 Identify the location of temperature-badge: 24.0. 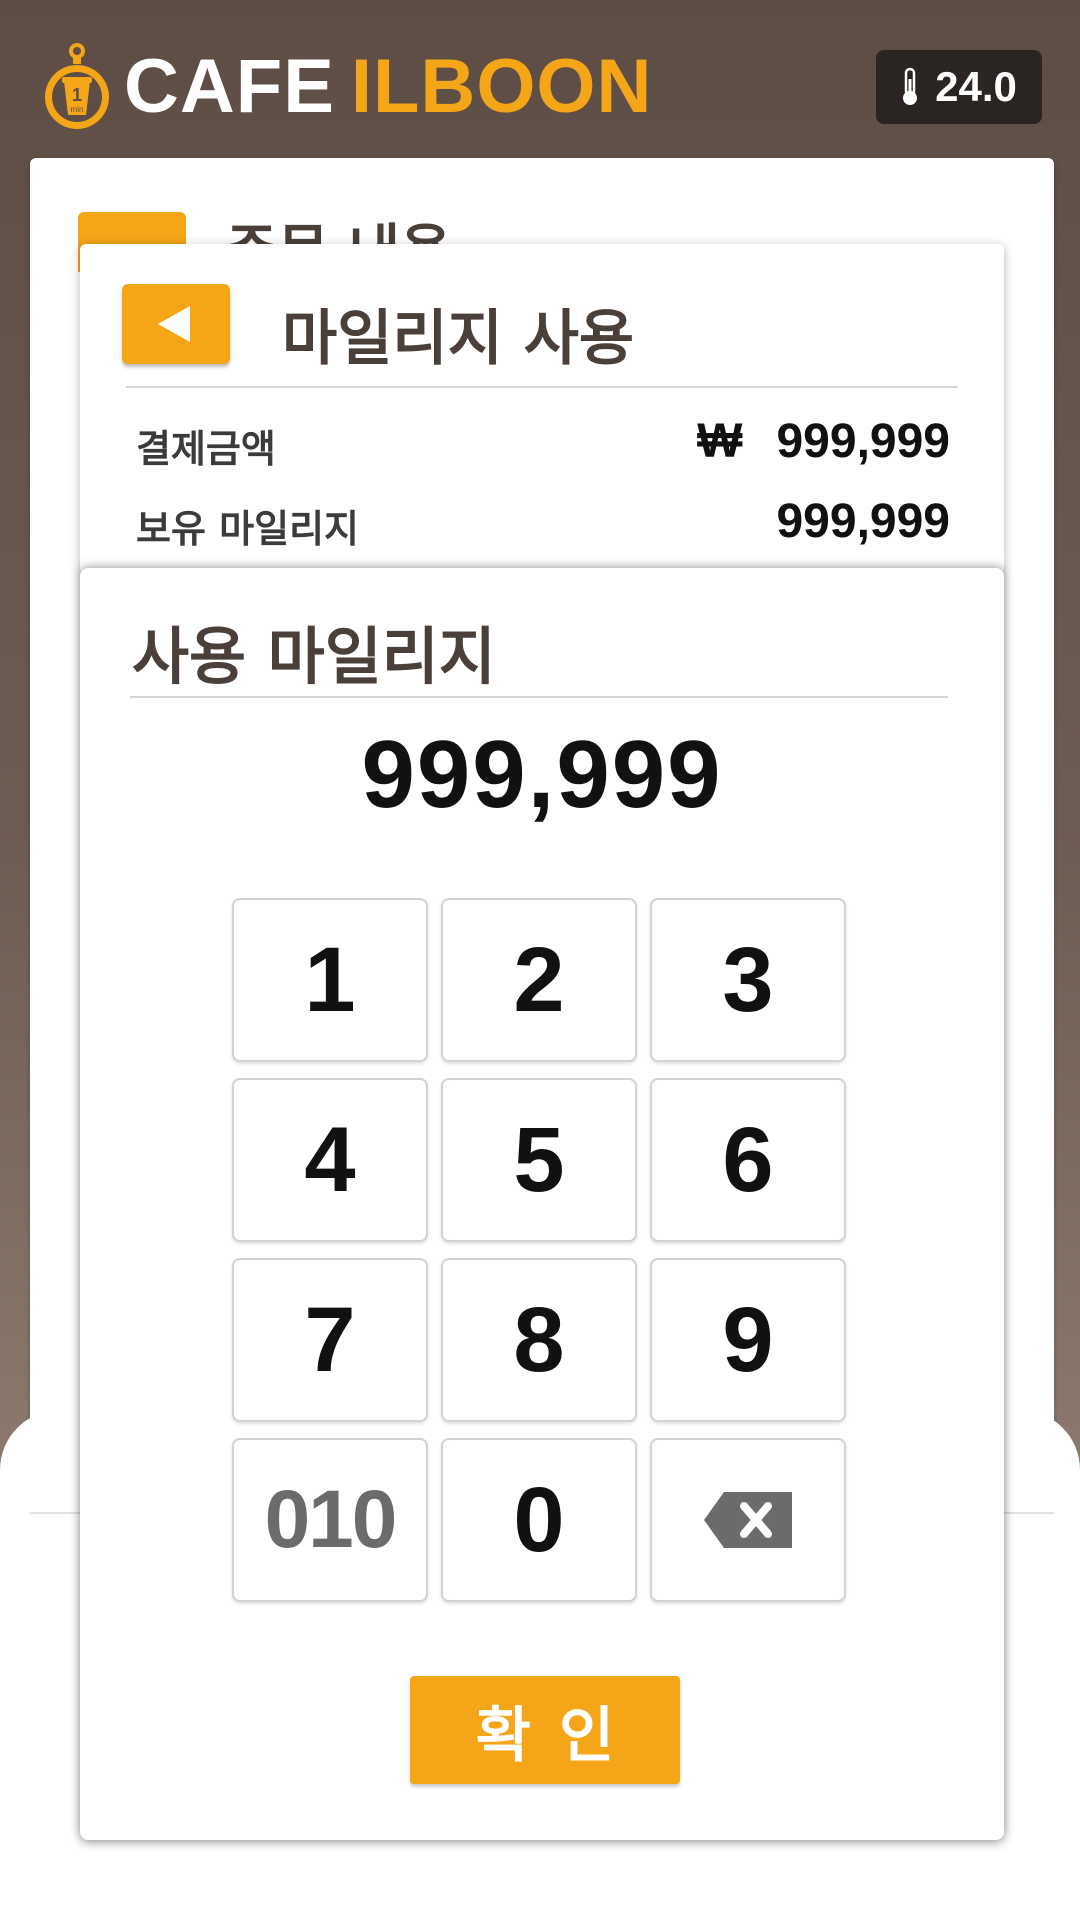
(959, 87).